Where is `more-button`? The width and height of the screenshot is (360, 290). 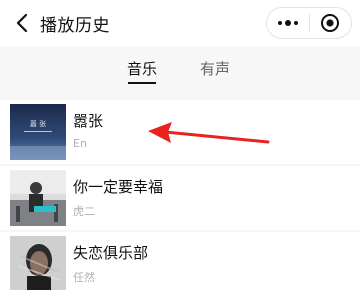
more-button is located at coordinates (288, 23).